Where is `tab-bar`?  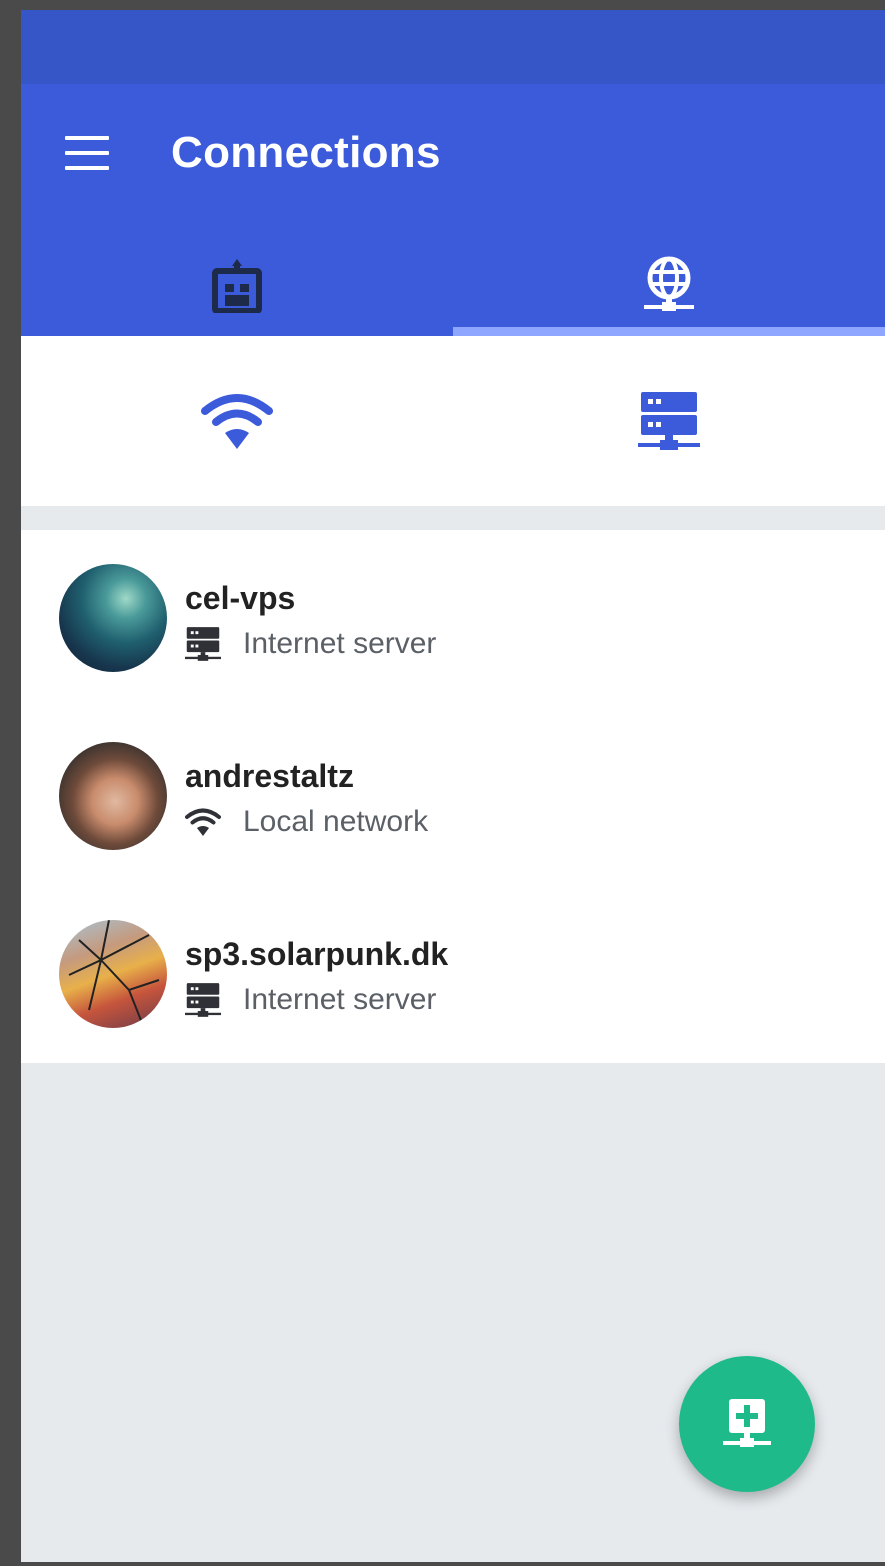
tab-bar is located at coordinates (453, 285).